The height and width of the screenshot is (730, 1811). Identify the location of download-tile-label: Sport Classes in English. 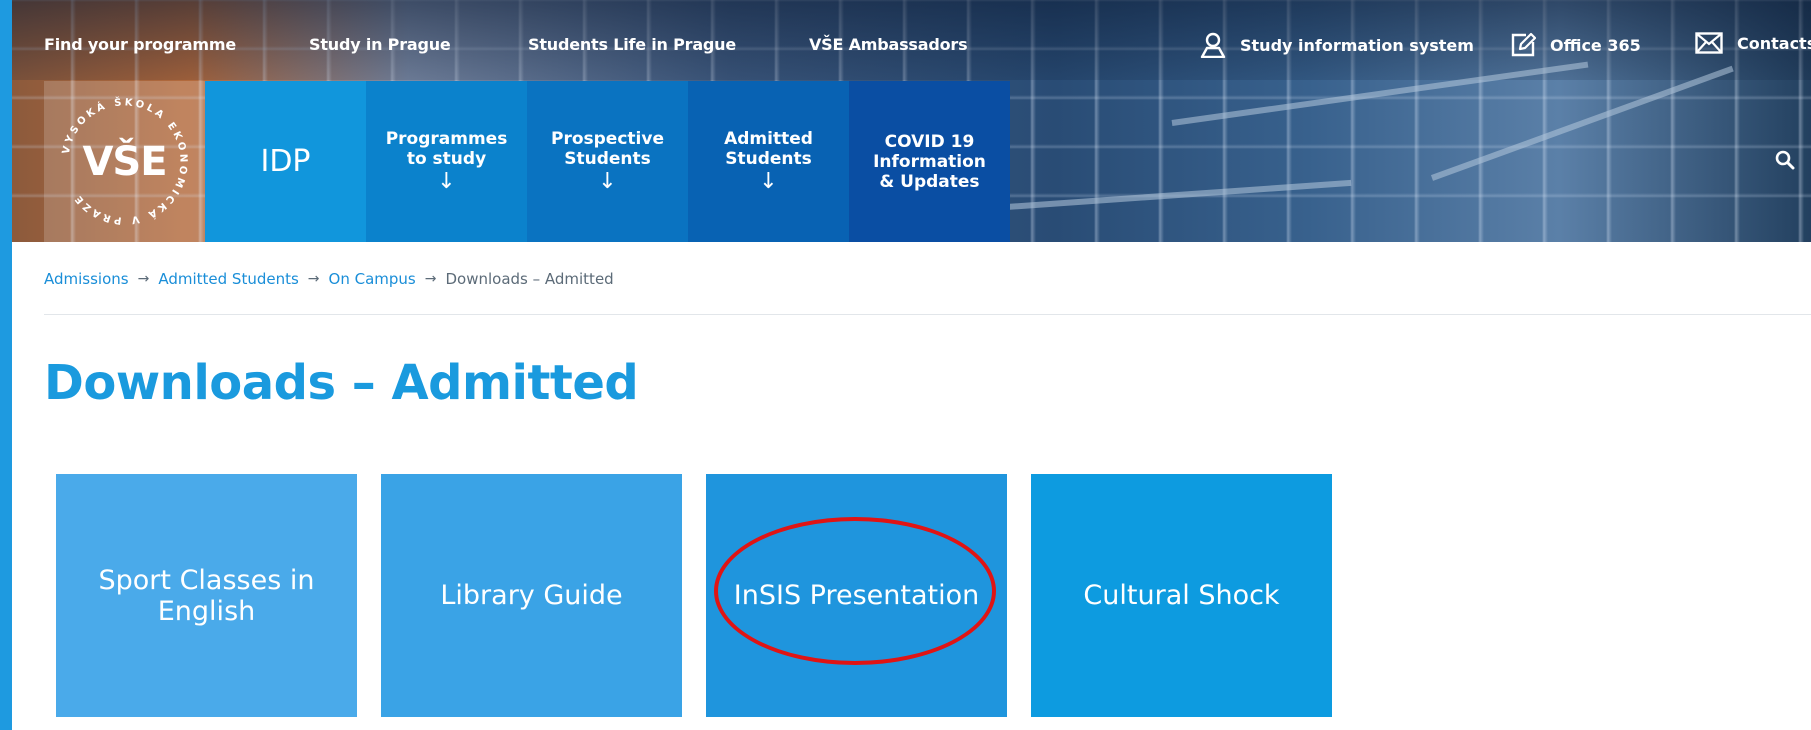
(206, 595).